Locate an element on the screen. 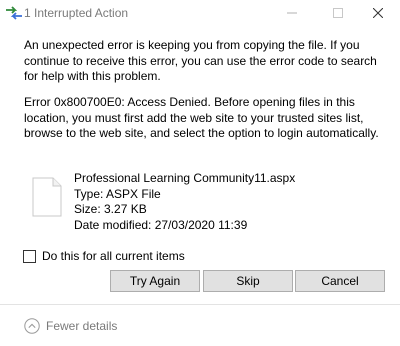  document-icon is located at coordinates (47, 197).